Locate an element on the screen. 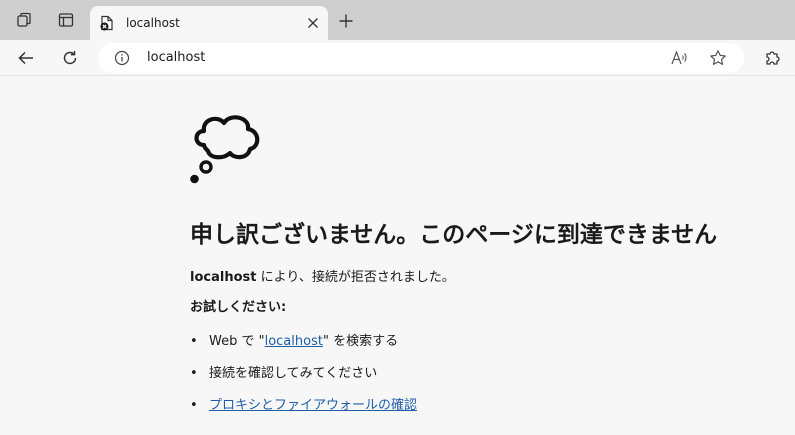 The width and height of the screenshot is (795, 435). tab-actions-icon is located at coordinates (66, 20).